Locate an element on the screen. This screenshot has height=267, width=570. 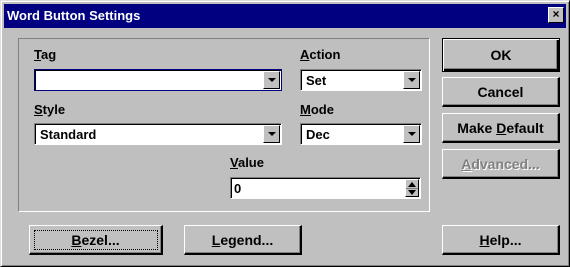
action-label: Action is located at coordinates (320, 54).